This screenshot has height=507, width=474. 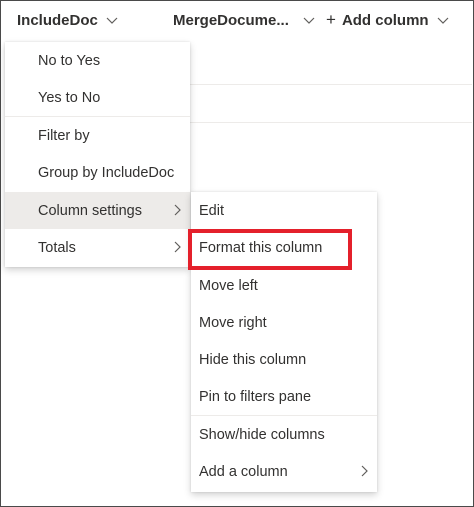 What do you see at coordinates (69, 97) in the screenshot?
I see `menu-item-label: Yes to No` at bounding box center [69, 97].